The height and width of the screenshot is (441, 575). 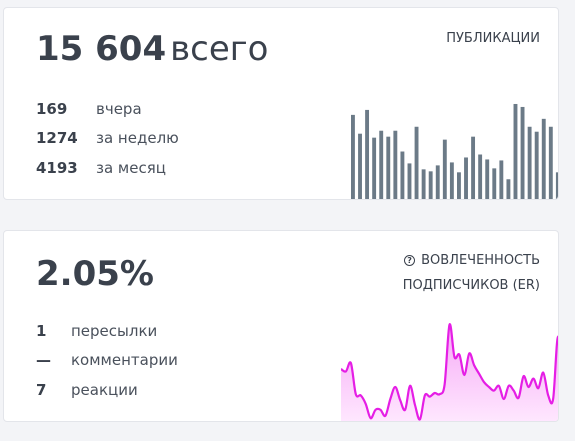 I want to click on publications-title: ПУБЛИКАЦИИ, so click(x=493, y=38).